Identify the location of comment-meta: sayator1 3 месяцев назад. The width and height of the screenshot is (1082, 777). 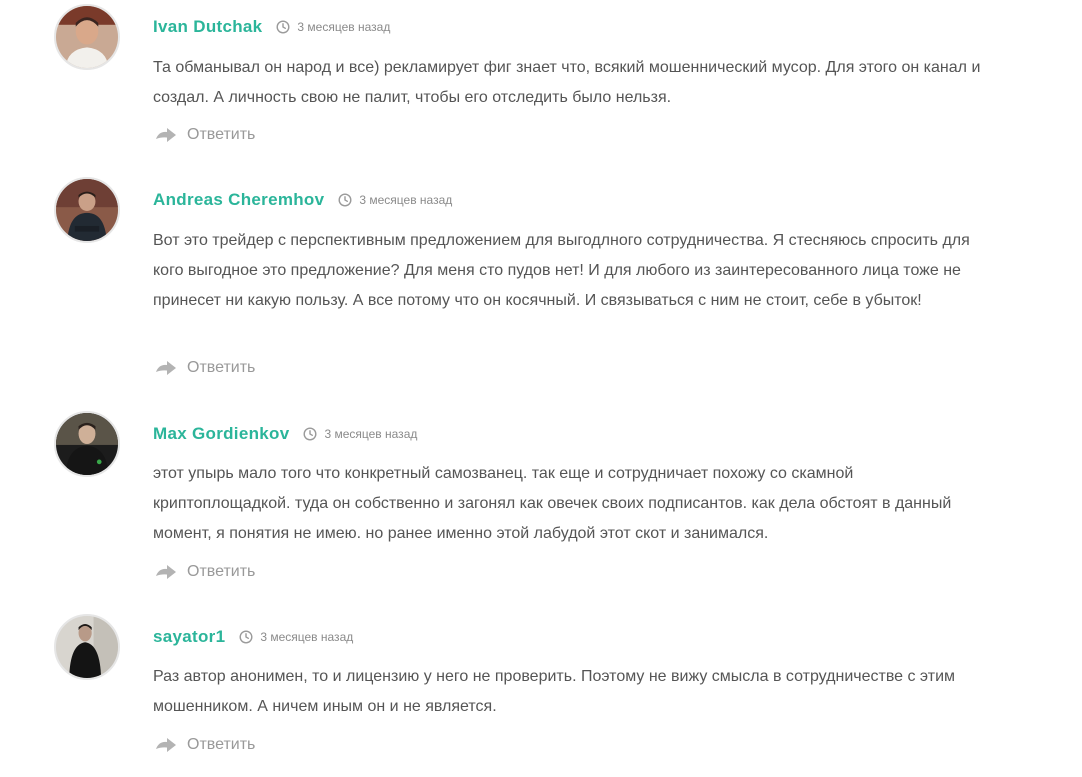
(253, 637).